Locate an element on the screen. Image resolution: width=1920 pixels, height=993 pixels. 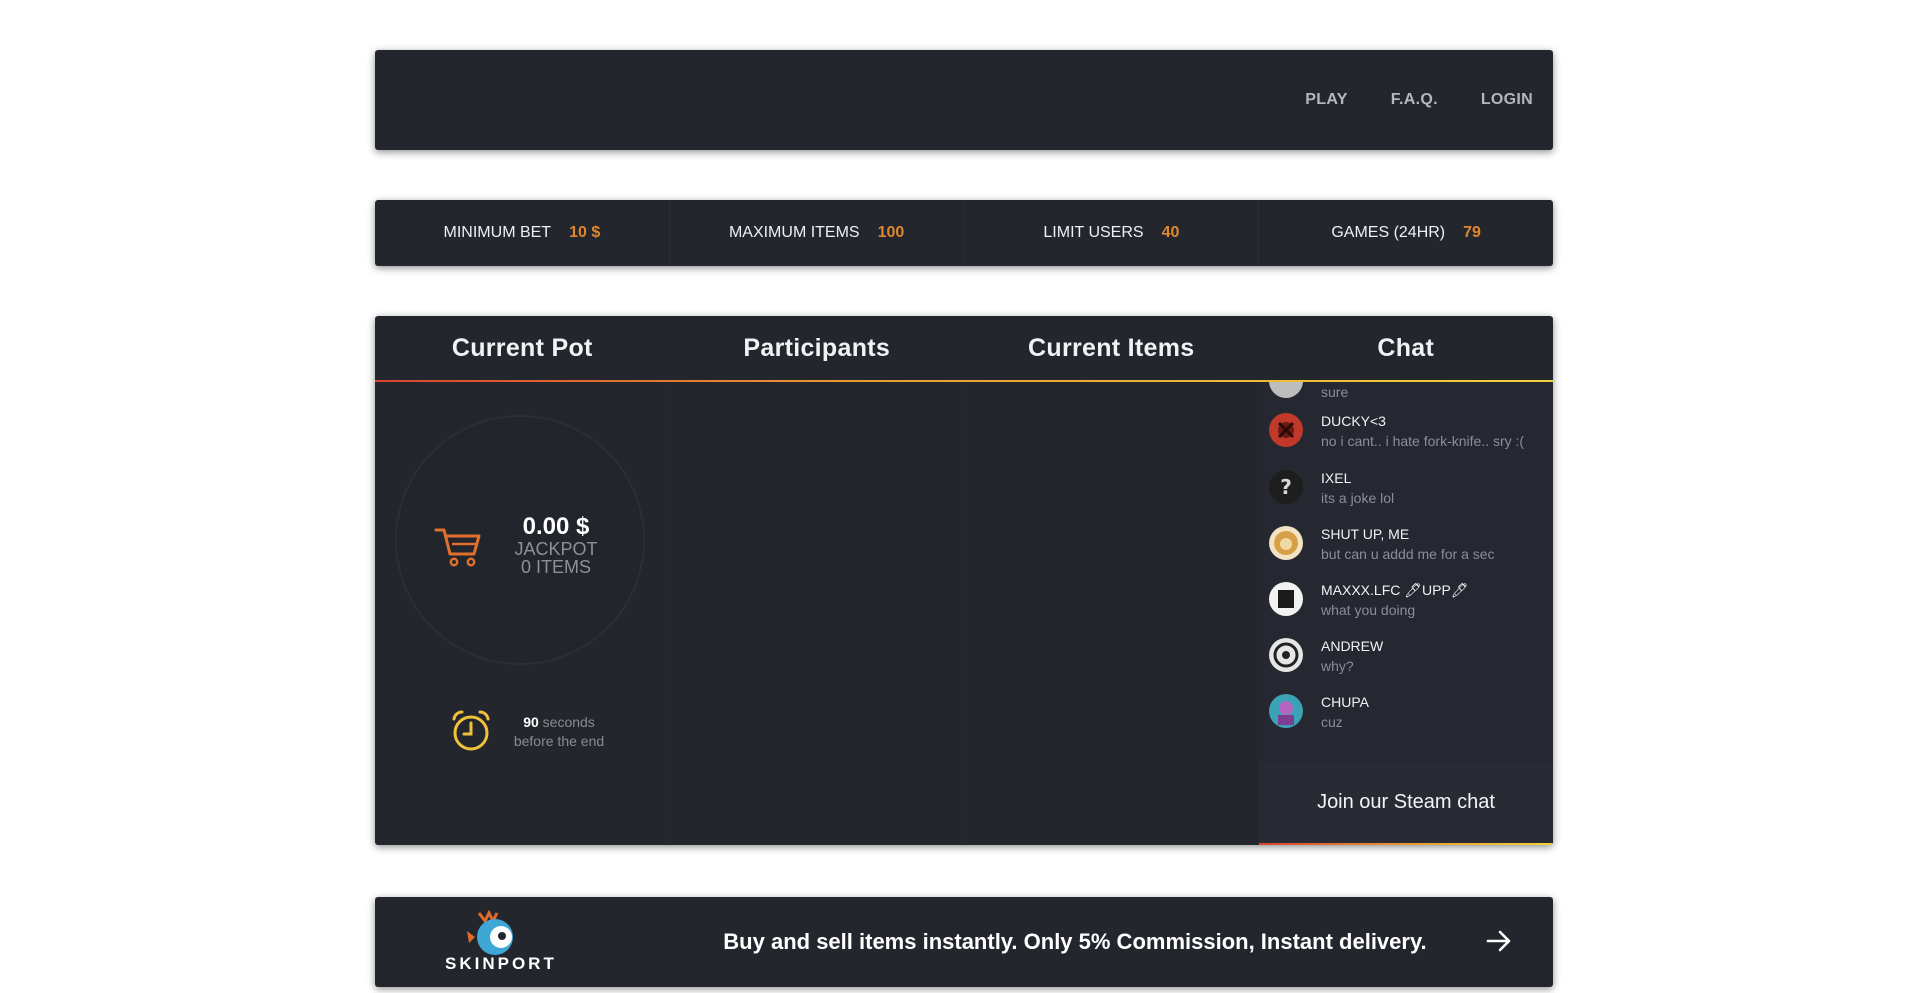
bomb-avatar-icon is located at coordinates (1286, 430).